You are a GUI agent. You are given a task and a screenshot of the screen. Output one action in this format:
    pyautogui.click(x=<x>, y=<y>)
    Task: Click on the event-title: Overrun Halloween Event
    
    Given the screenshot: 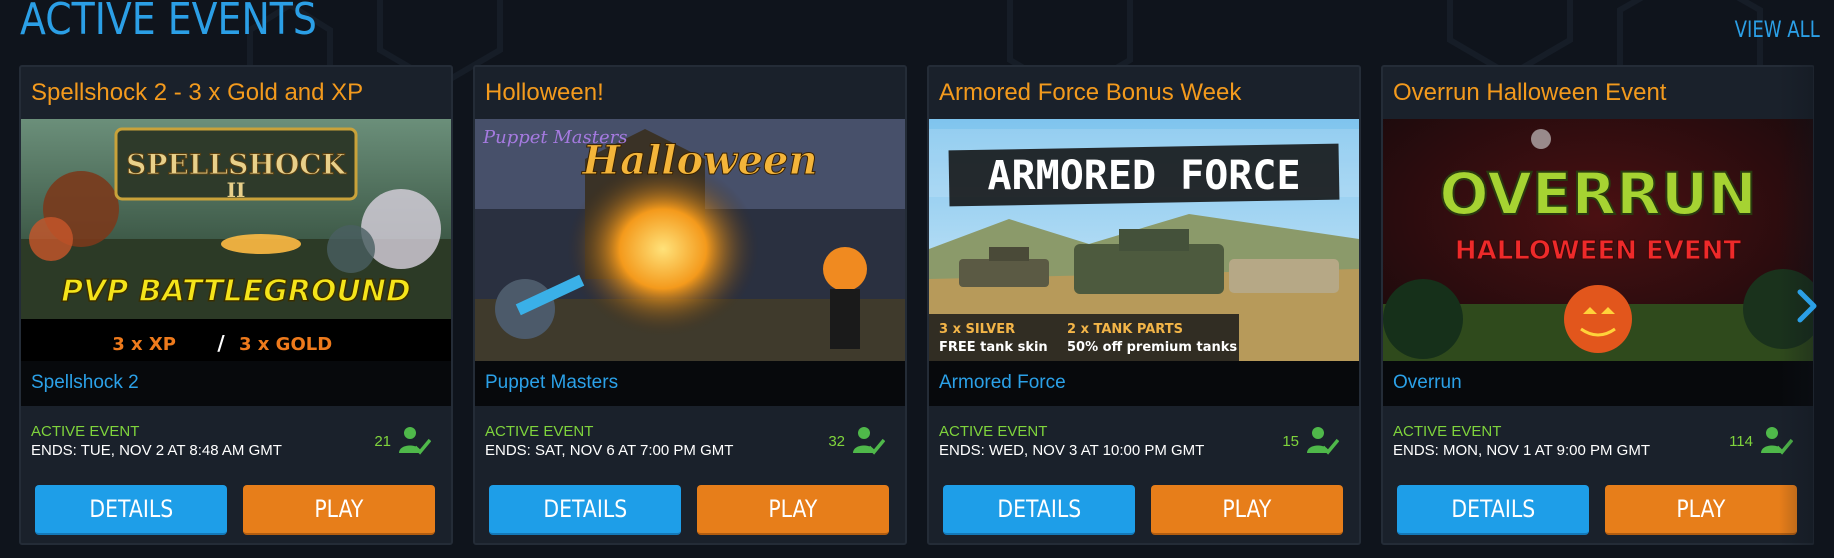 What is the action you would take?
    pyautogui.click(x=1530, y=92)
    